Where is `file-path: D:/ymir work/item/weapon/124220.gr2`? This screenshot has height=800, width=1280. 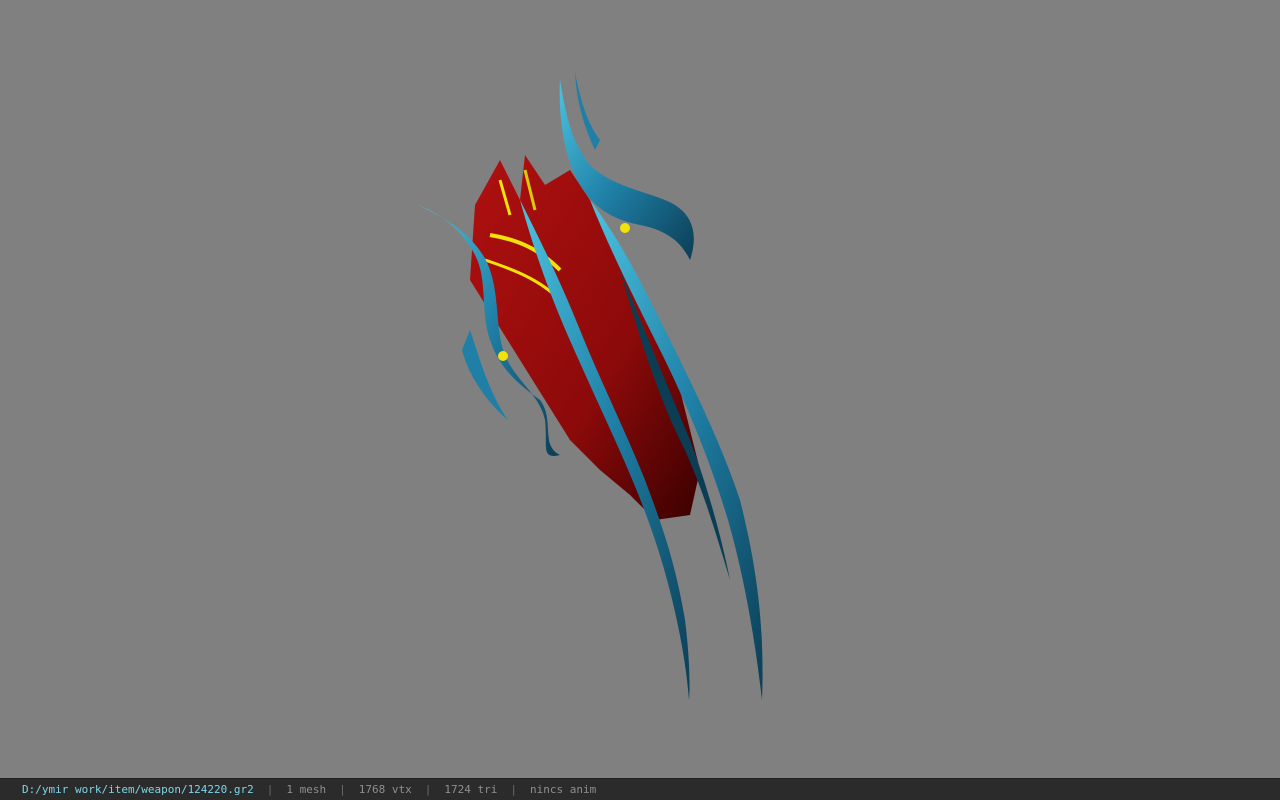
file-path: D:/ymir work/item/weapon/124220.gr2 is located at coordinates (138, 789).